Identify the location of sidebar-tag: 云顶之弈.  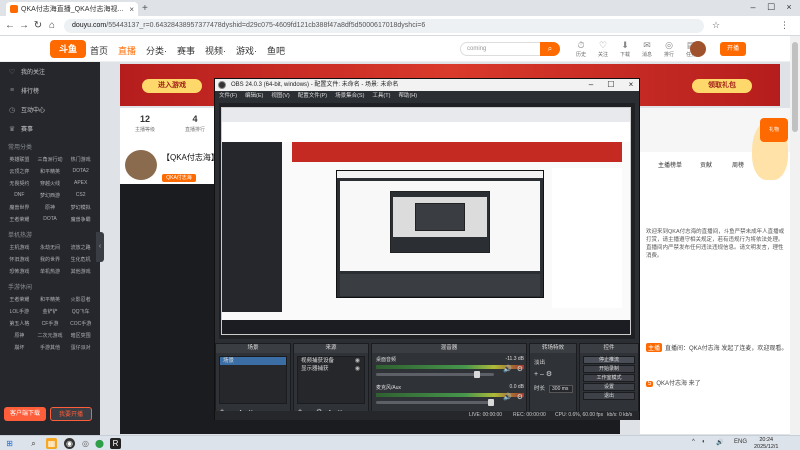
(19, 171).